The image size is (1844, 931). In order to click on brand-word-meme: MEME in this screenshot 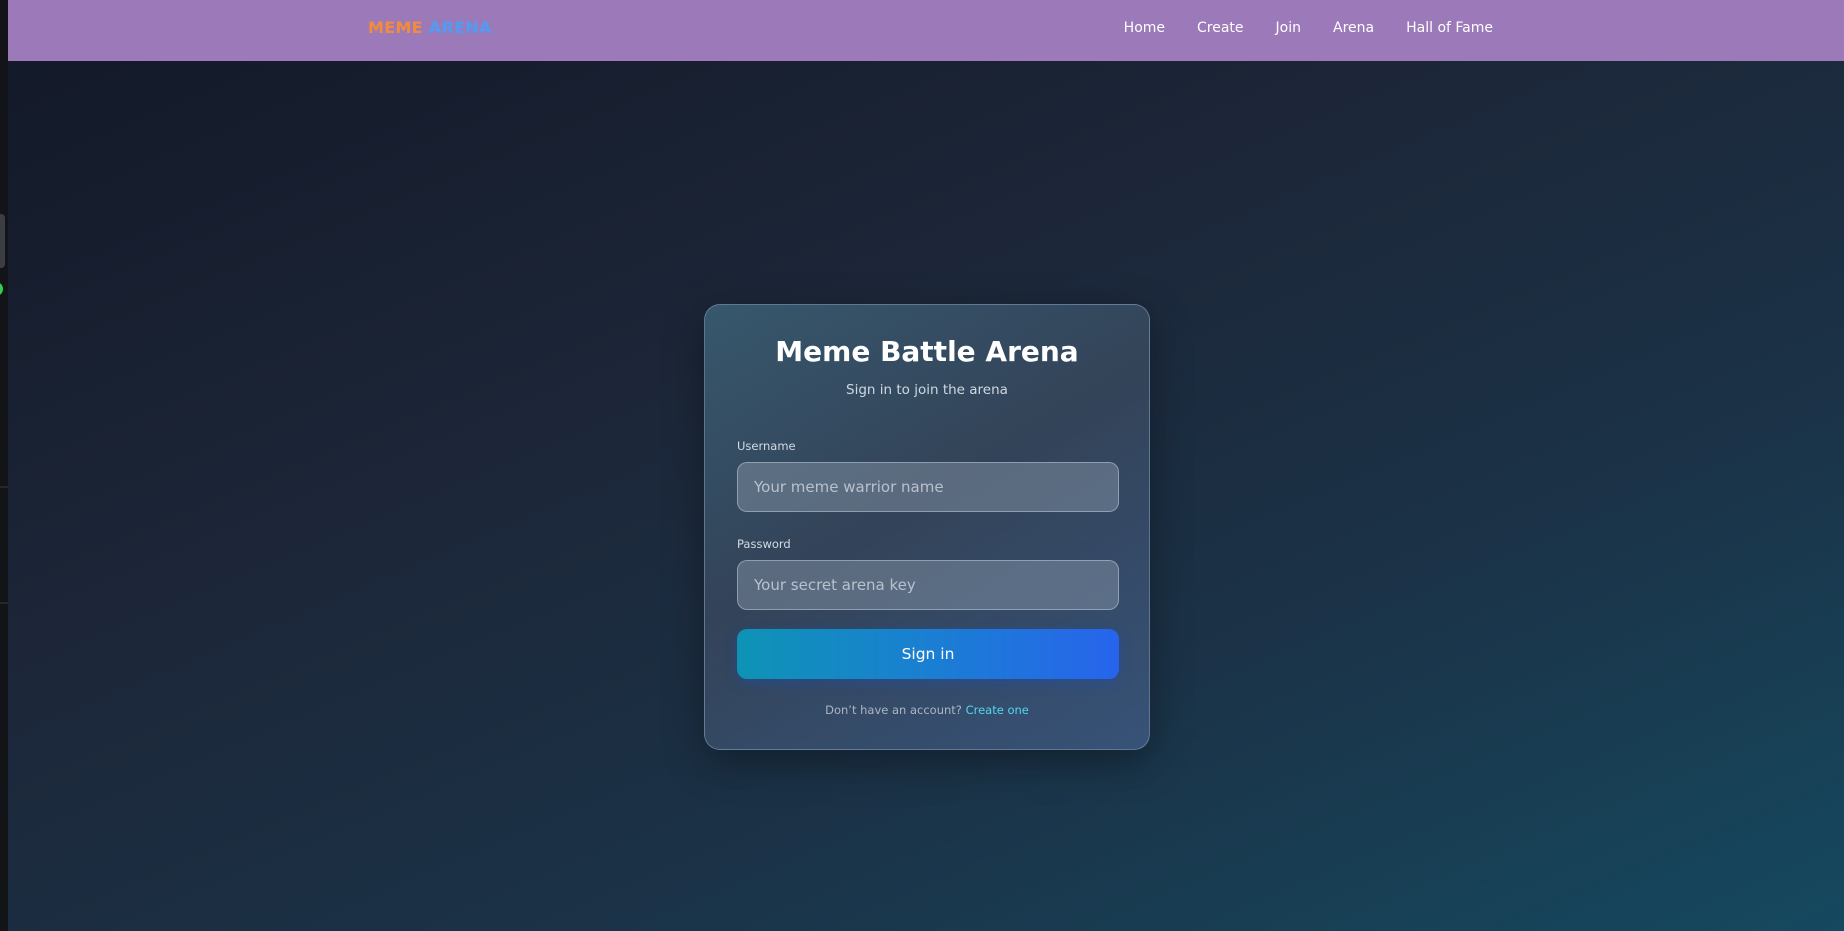, I will do `click(395, 27)`.